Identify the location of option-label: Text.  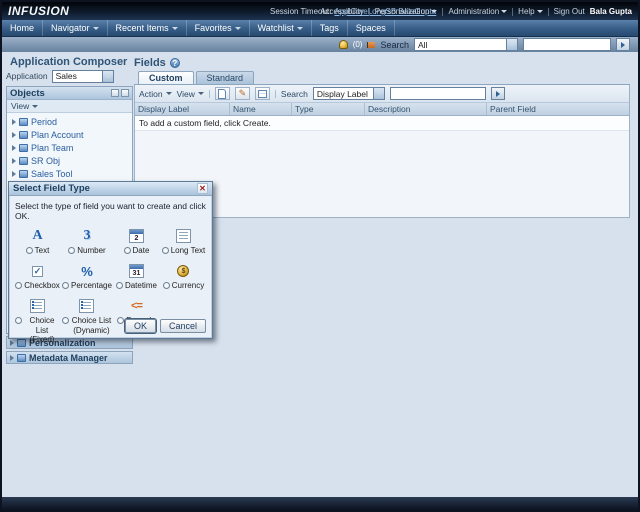
(42, 250).